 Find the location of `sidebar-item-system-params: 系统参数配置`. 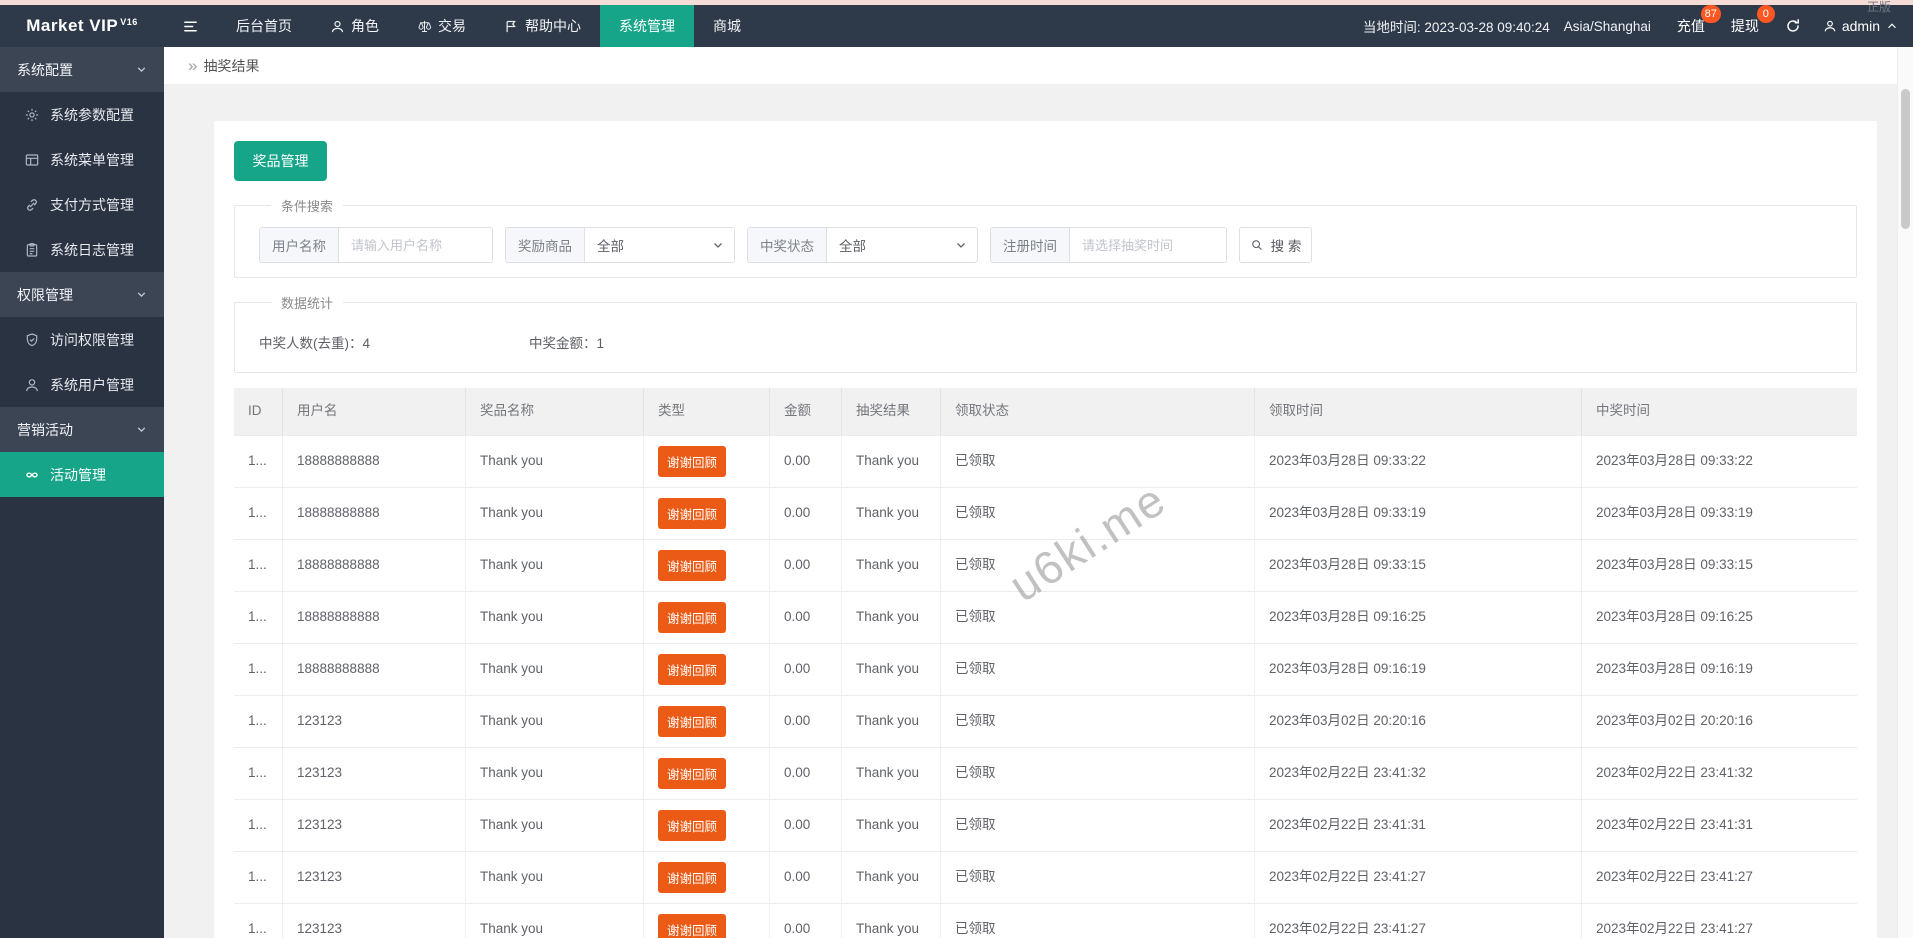

sidebar-item-system-params: 系统参数配置 is located at coordinates (82, 114).